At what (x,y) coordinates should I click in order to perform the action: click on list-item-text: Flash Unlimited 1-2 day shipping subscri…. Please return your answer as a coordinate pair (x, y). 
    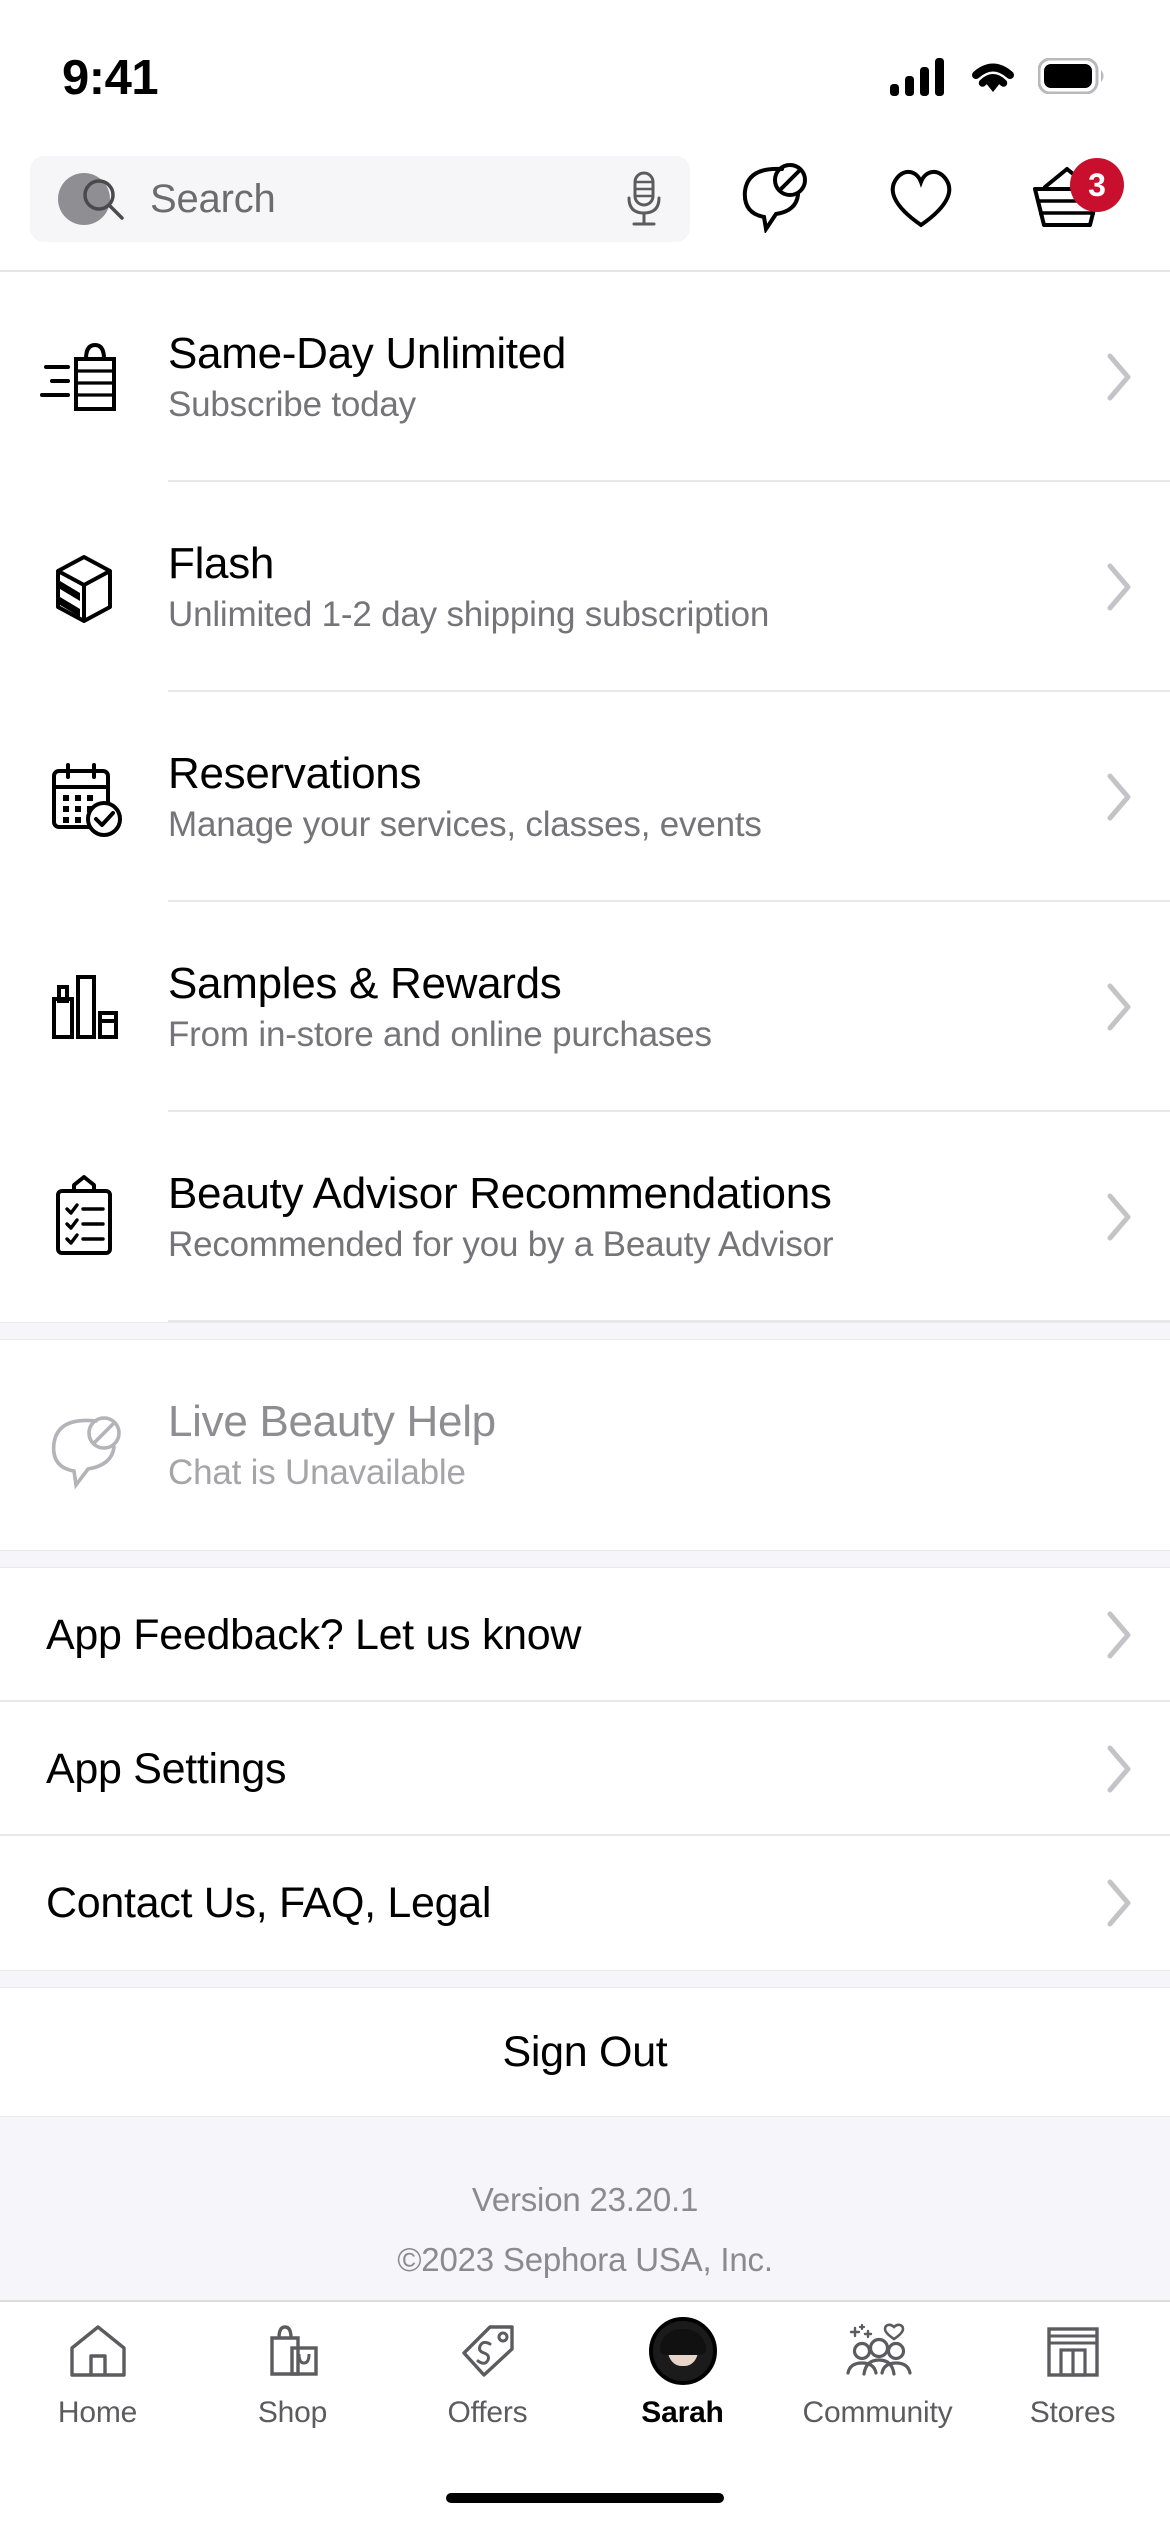
    Looking at the image, I should click on (626, 586).